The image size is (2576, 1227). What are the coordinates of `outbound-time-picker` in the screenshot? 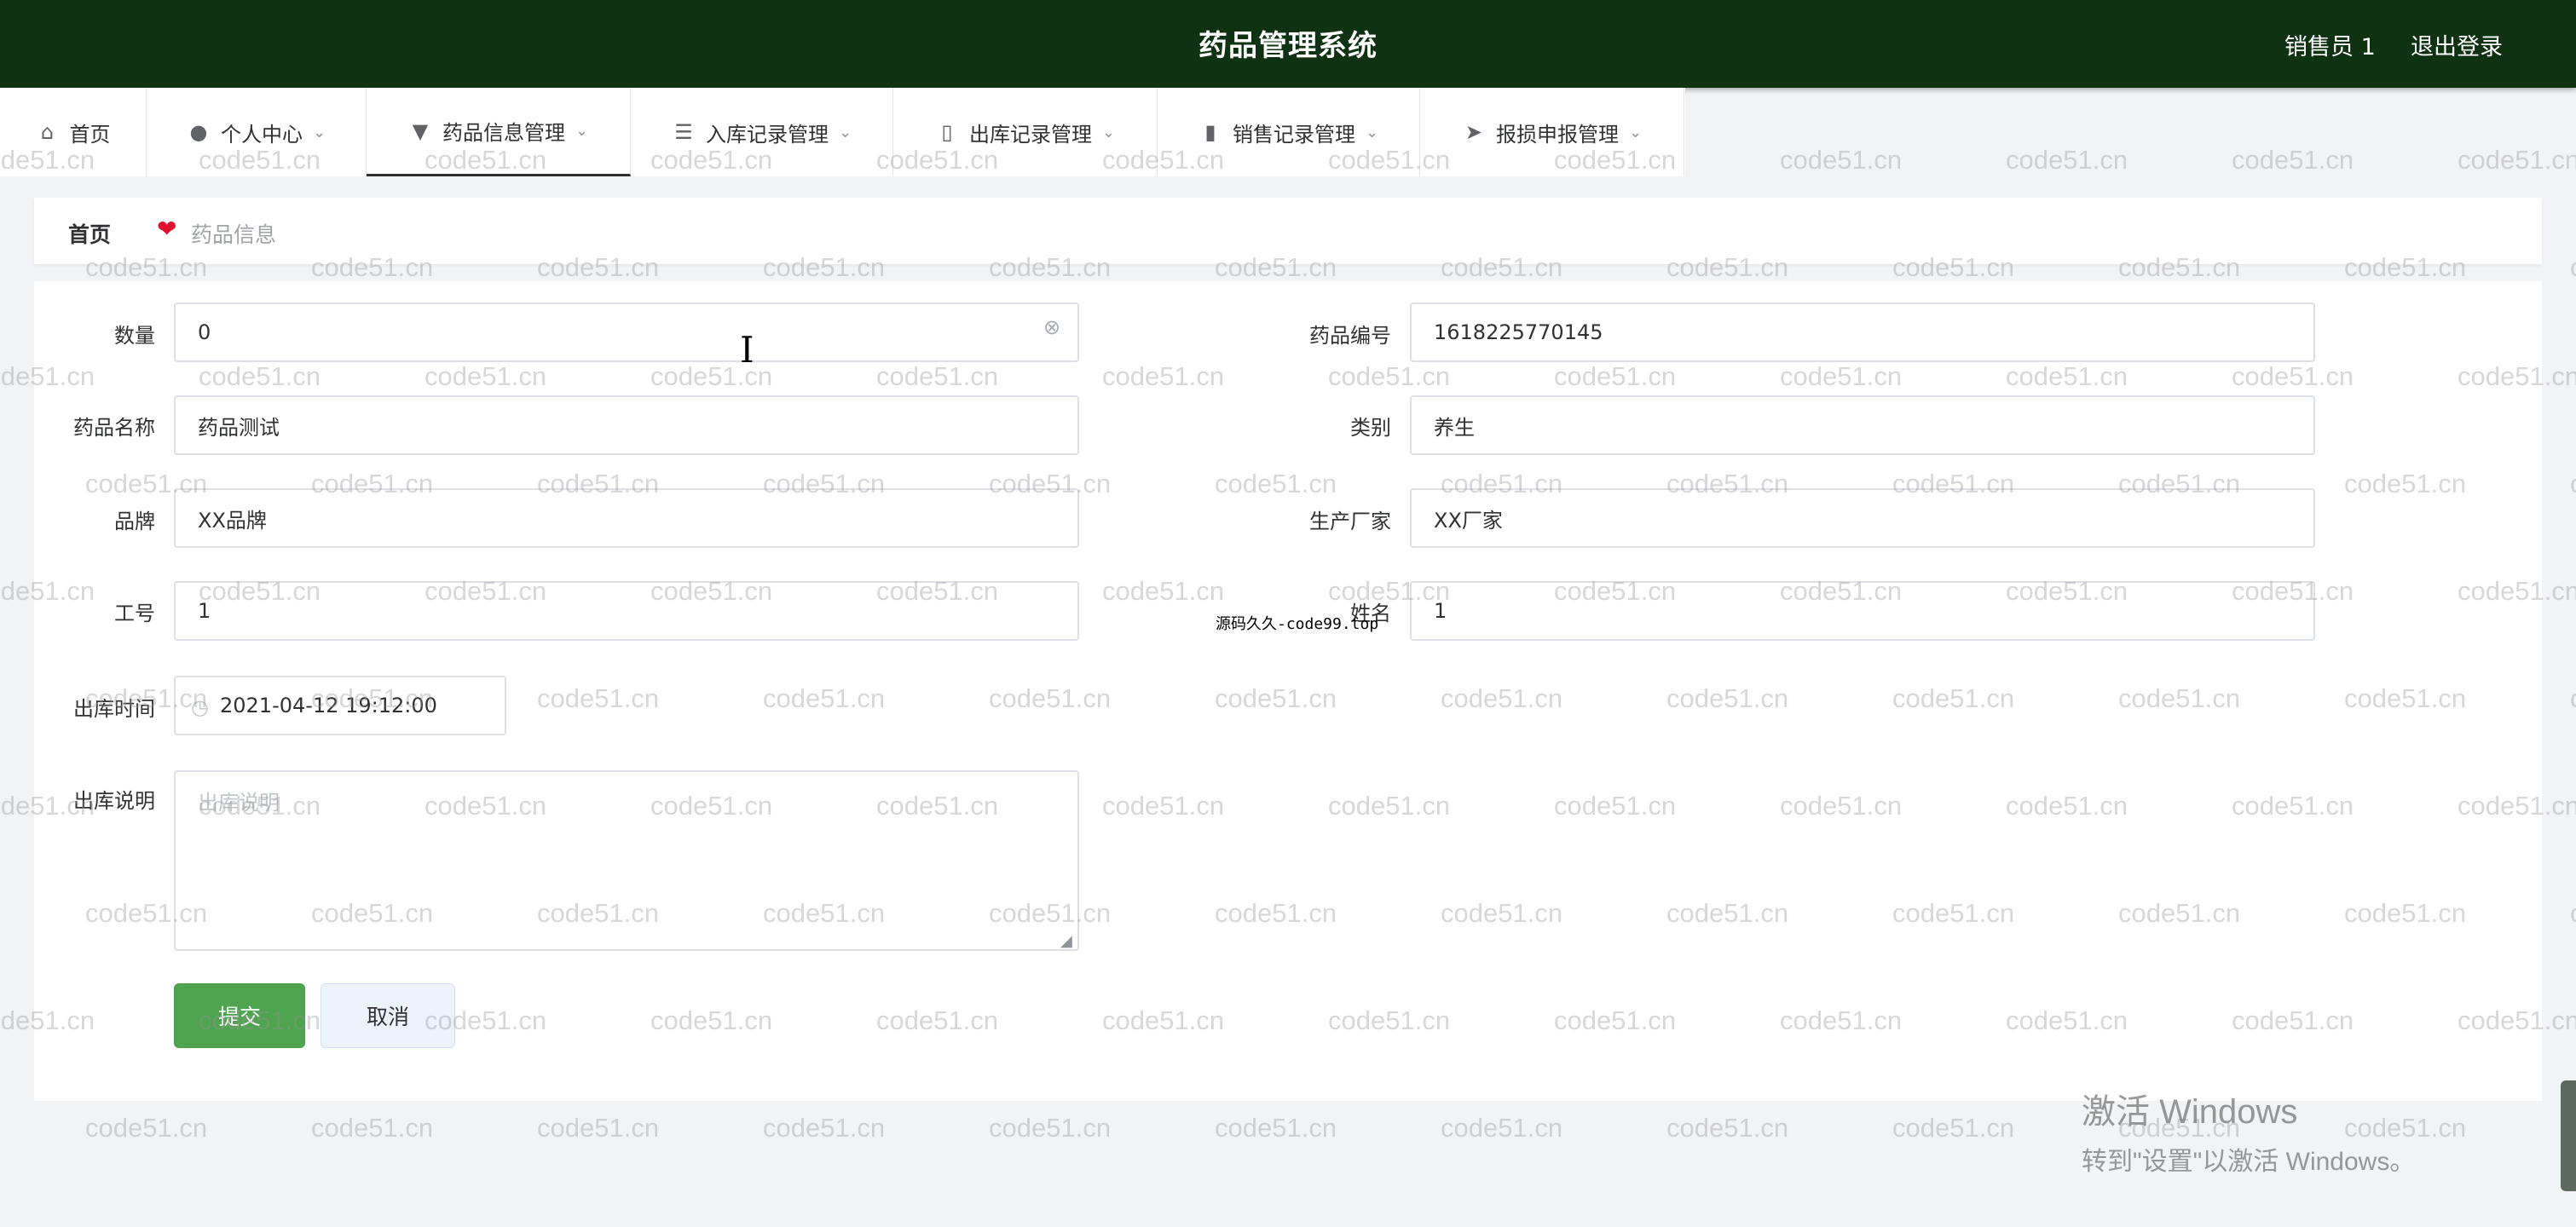 It's located at (340, 705).